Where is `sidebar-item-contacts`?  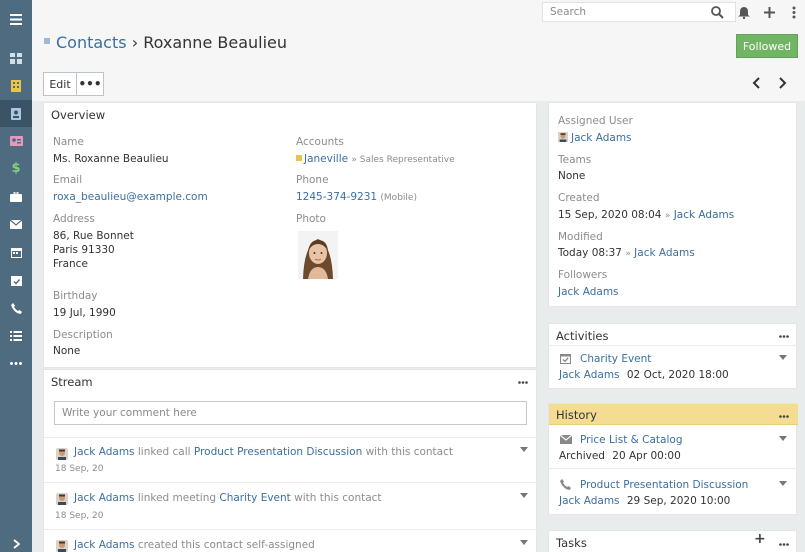
sidebar-item-contacts is located at coordinates (16, 113).